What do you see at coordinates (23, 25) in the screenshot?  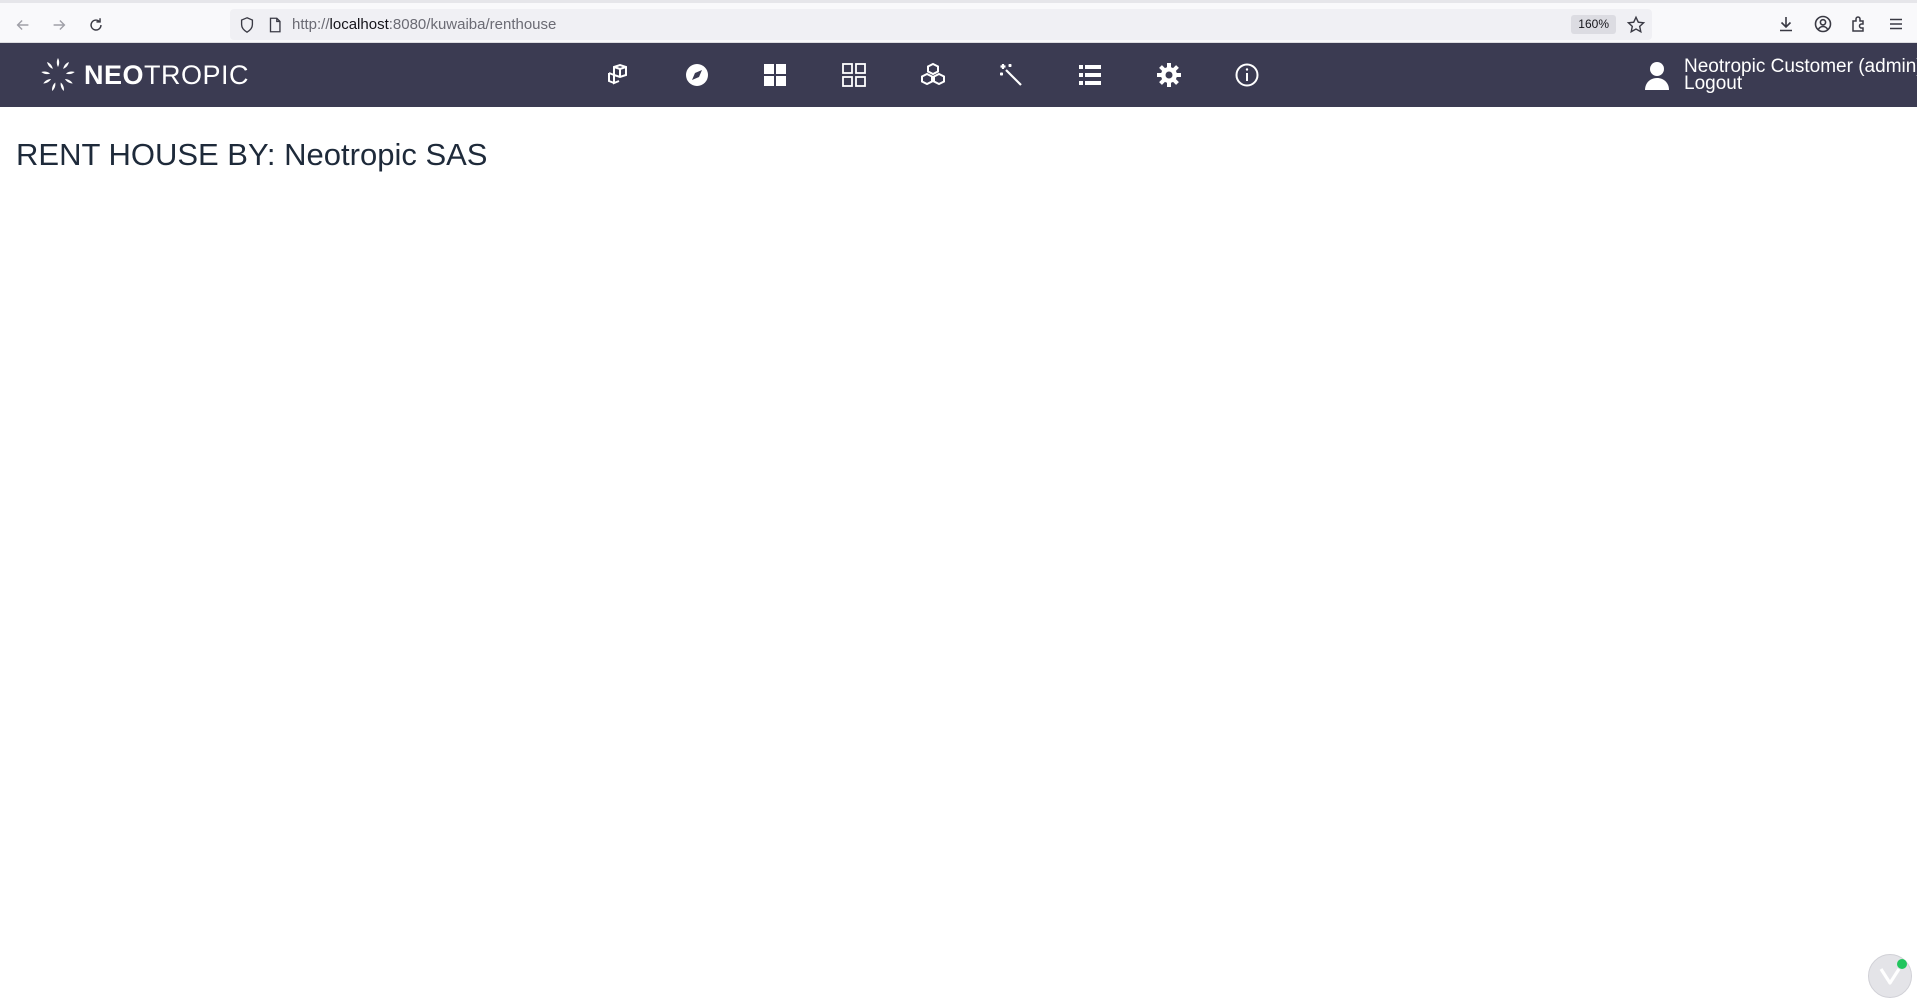 I see `back-arrow-icon` at bounding box center [23, 25].